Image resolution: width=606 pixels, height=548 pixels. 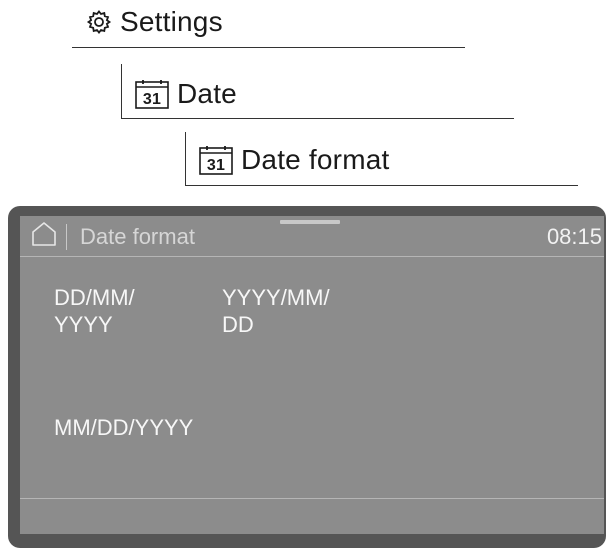 I want to click on clock: 08:15, so click(x=574, y=236).